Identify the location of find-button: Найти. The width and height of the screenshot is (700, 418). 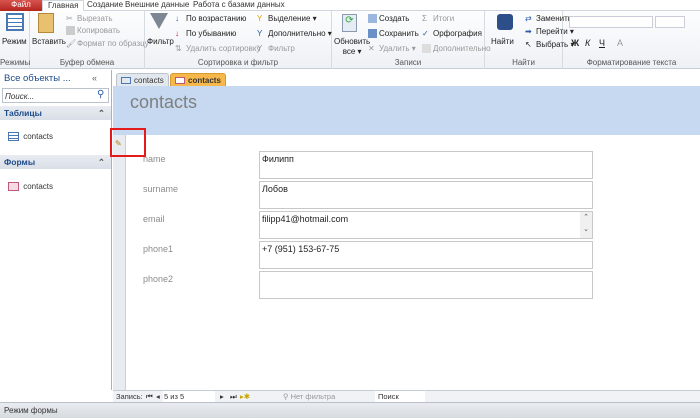
(502, 41).